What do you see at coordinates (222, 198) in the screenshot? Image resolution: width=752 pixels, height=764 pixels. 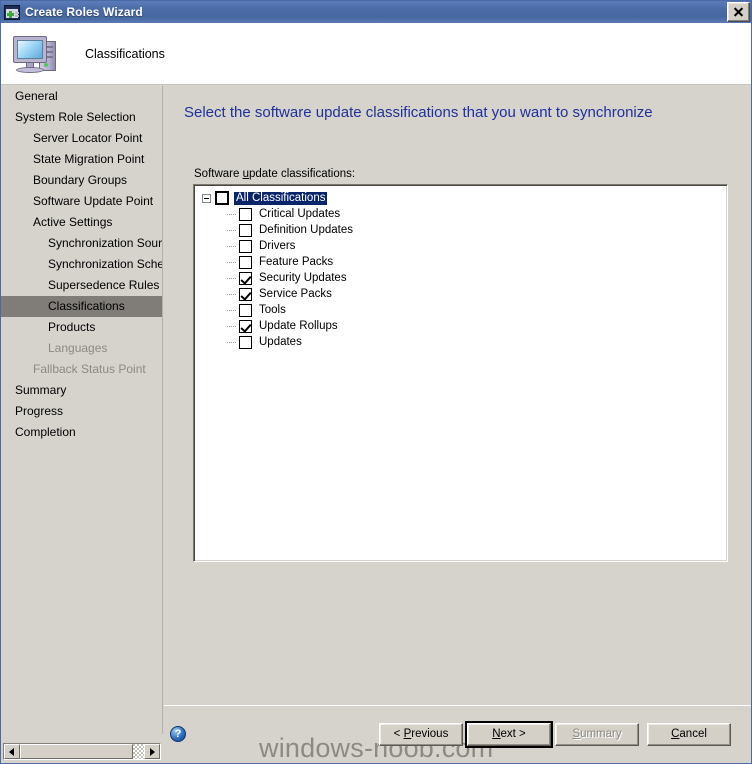 I see `checkbox-all-classifications` at bounding box center [222, 198].